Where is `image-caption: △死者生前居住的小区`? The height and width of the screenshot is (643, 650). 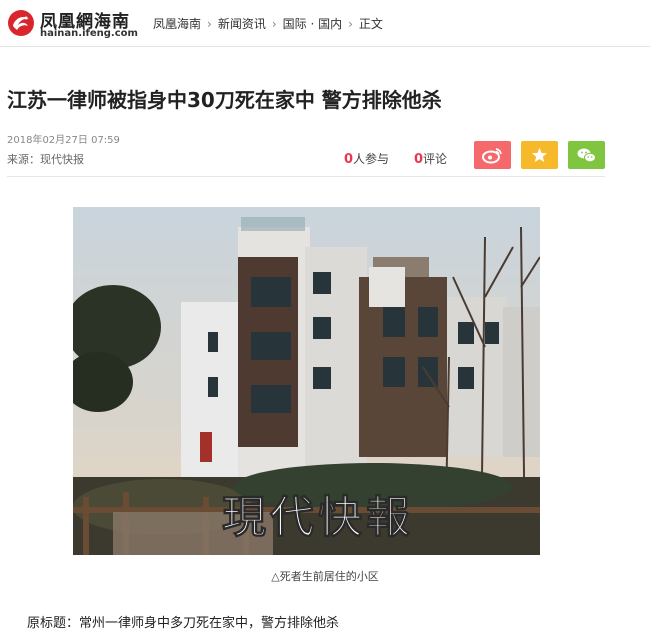 image-caption: △死者生前居住的小区 is located at coordinates (325, 576).